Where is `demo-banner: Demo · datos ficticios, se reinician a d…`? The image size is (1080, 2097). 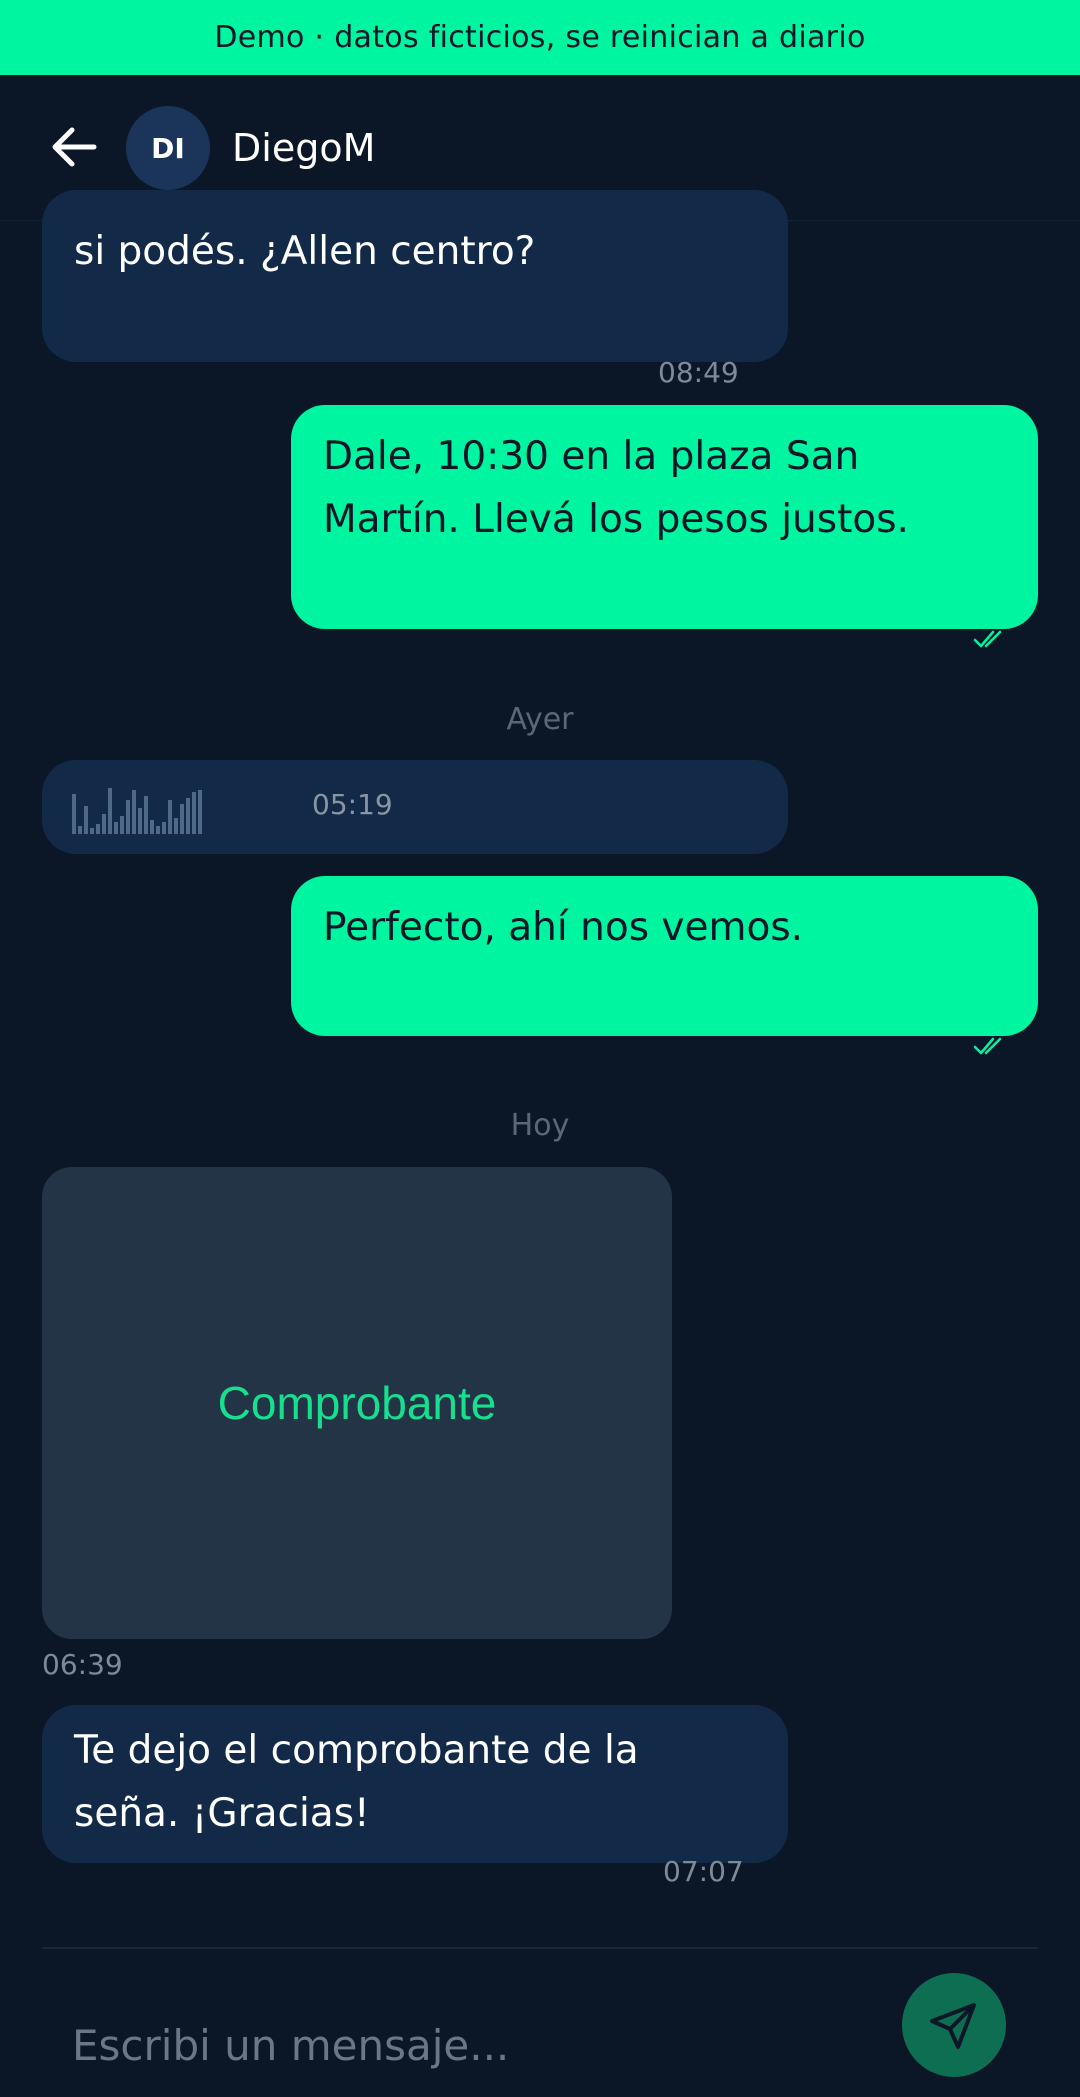
demo-banner: Demo · datos ficticios, se reinician a d… is located at coordinates (540, 37).